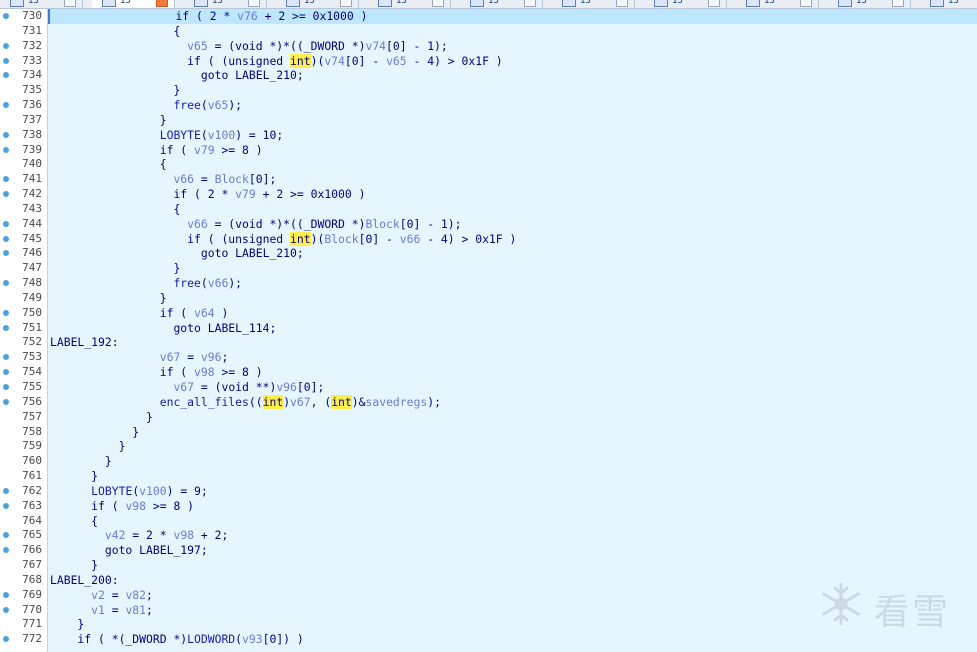  I want to click on identifier: Block, so click(382, 223).